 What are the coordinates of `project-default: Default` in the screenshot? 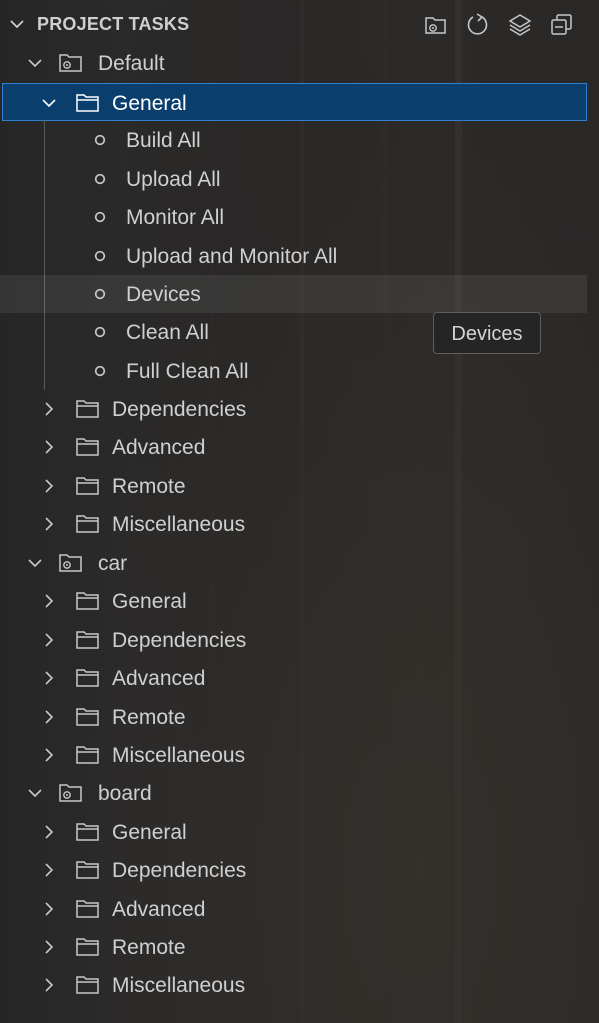 It's located at (299, 63).